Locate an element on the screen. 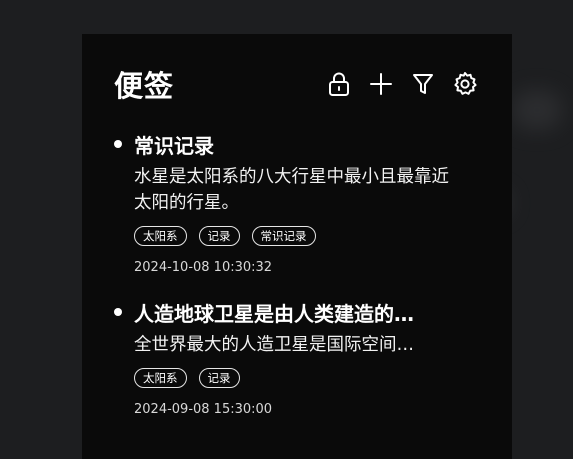 This screenshot has height=459, width=573. note-title: 常识记录 is located at coordinates (174, 145).